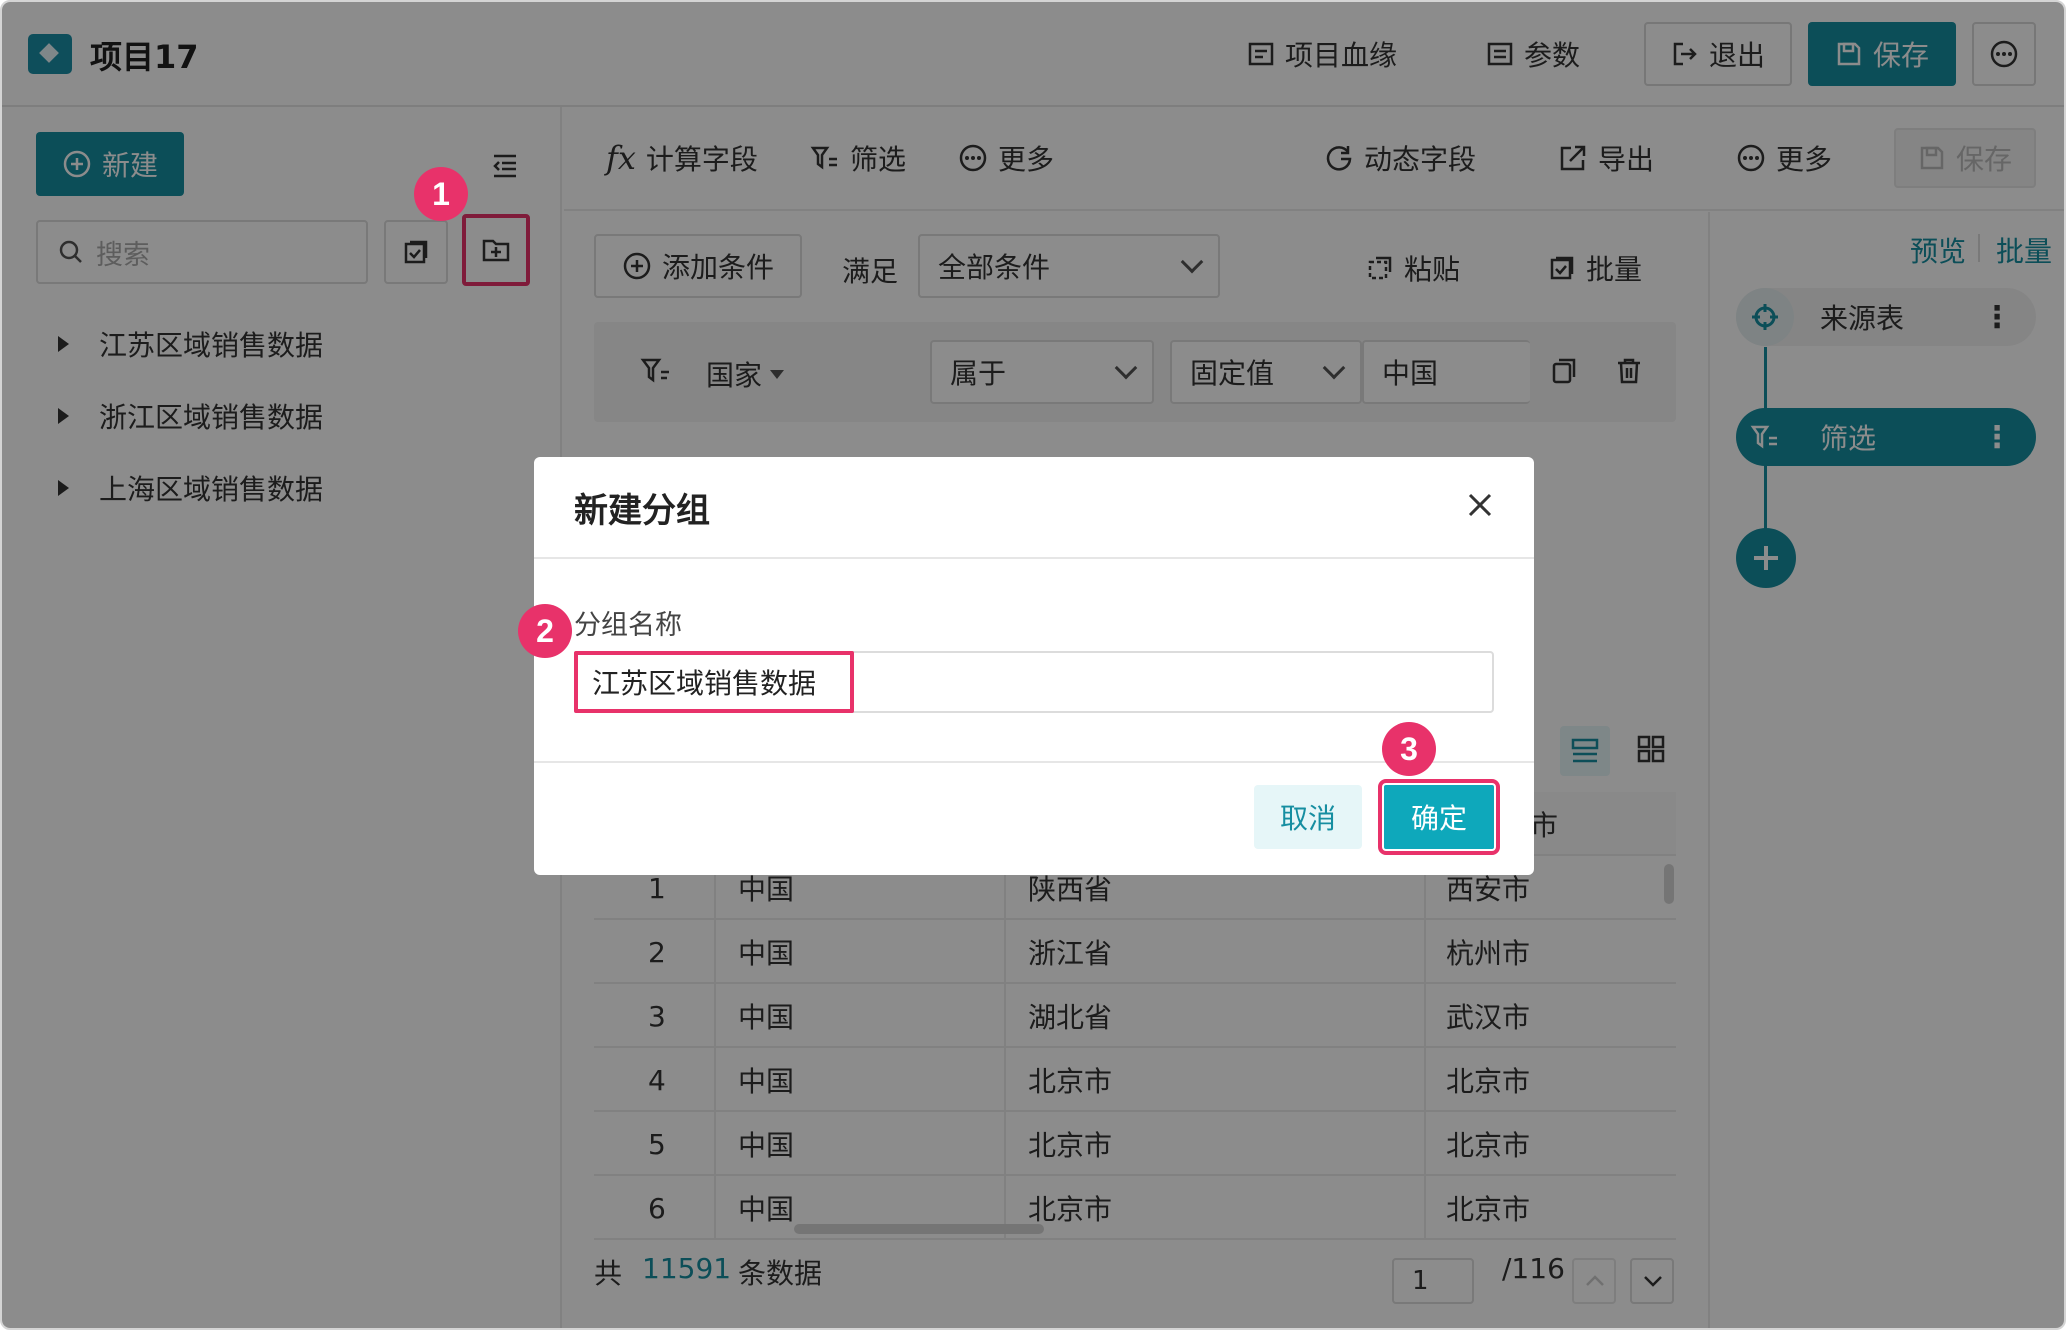  Describe the element at coordinates (1480, 505) in the screenshot. I see `close-icon` at that location.